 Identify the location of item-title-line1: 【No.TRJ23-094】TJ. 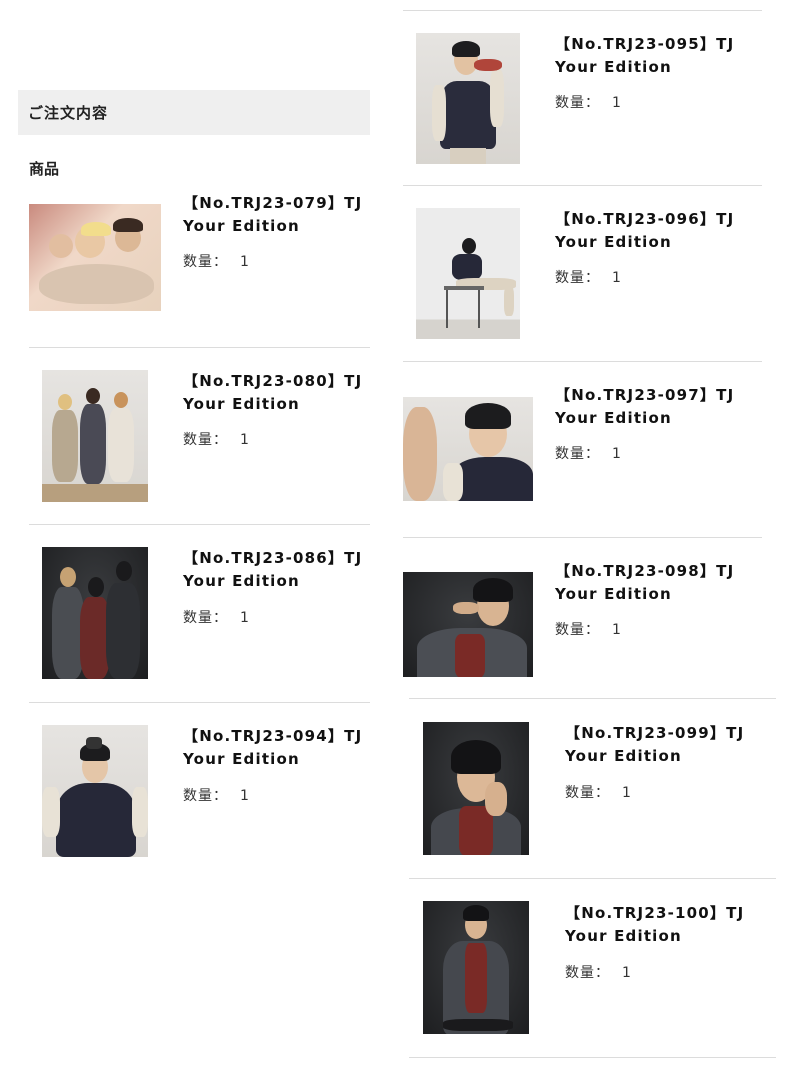
(273, 736).